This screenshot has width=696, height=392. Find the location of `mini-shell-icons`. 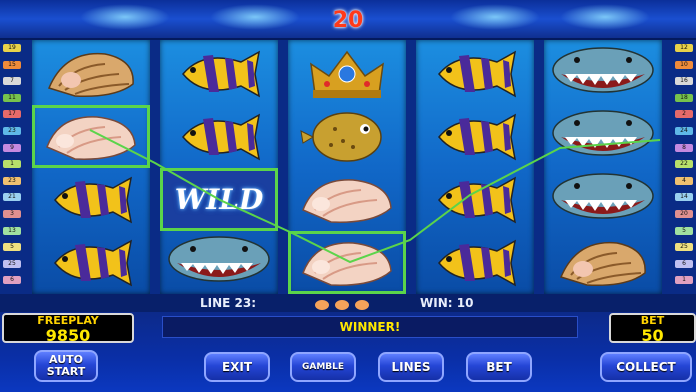

mini-shell-icons is located at coordinates (342, 305).